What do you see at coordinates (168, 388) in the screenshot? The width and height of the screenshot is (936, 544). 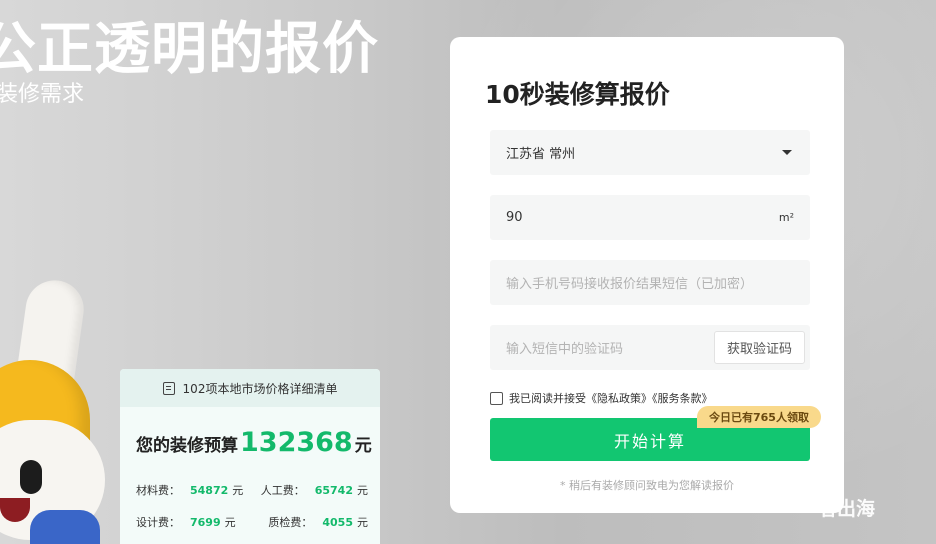 I see `document-icon` at bounding box center [168, 388].